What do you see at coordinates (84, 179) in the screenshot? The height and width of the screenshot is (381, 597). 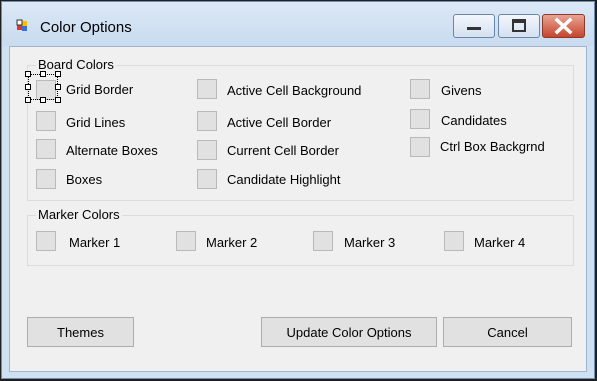 I see `boxes-label: Boxes` at bounding box center [84, 179].